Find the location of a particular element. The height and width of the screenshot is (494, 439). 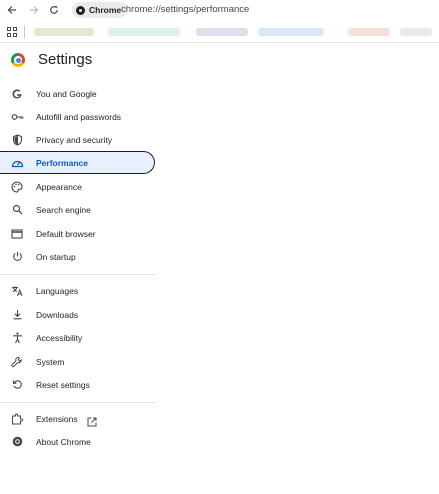

sidebar-item-label: Search engine is located at coordinates (63, 209).